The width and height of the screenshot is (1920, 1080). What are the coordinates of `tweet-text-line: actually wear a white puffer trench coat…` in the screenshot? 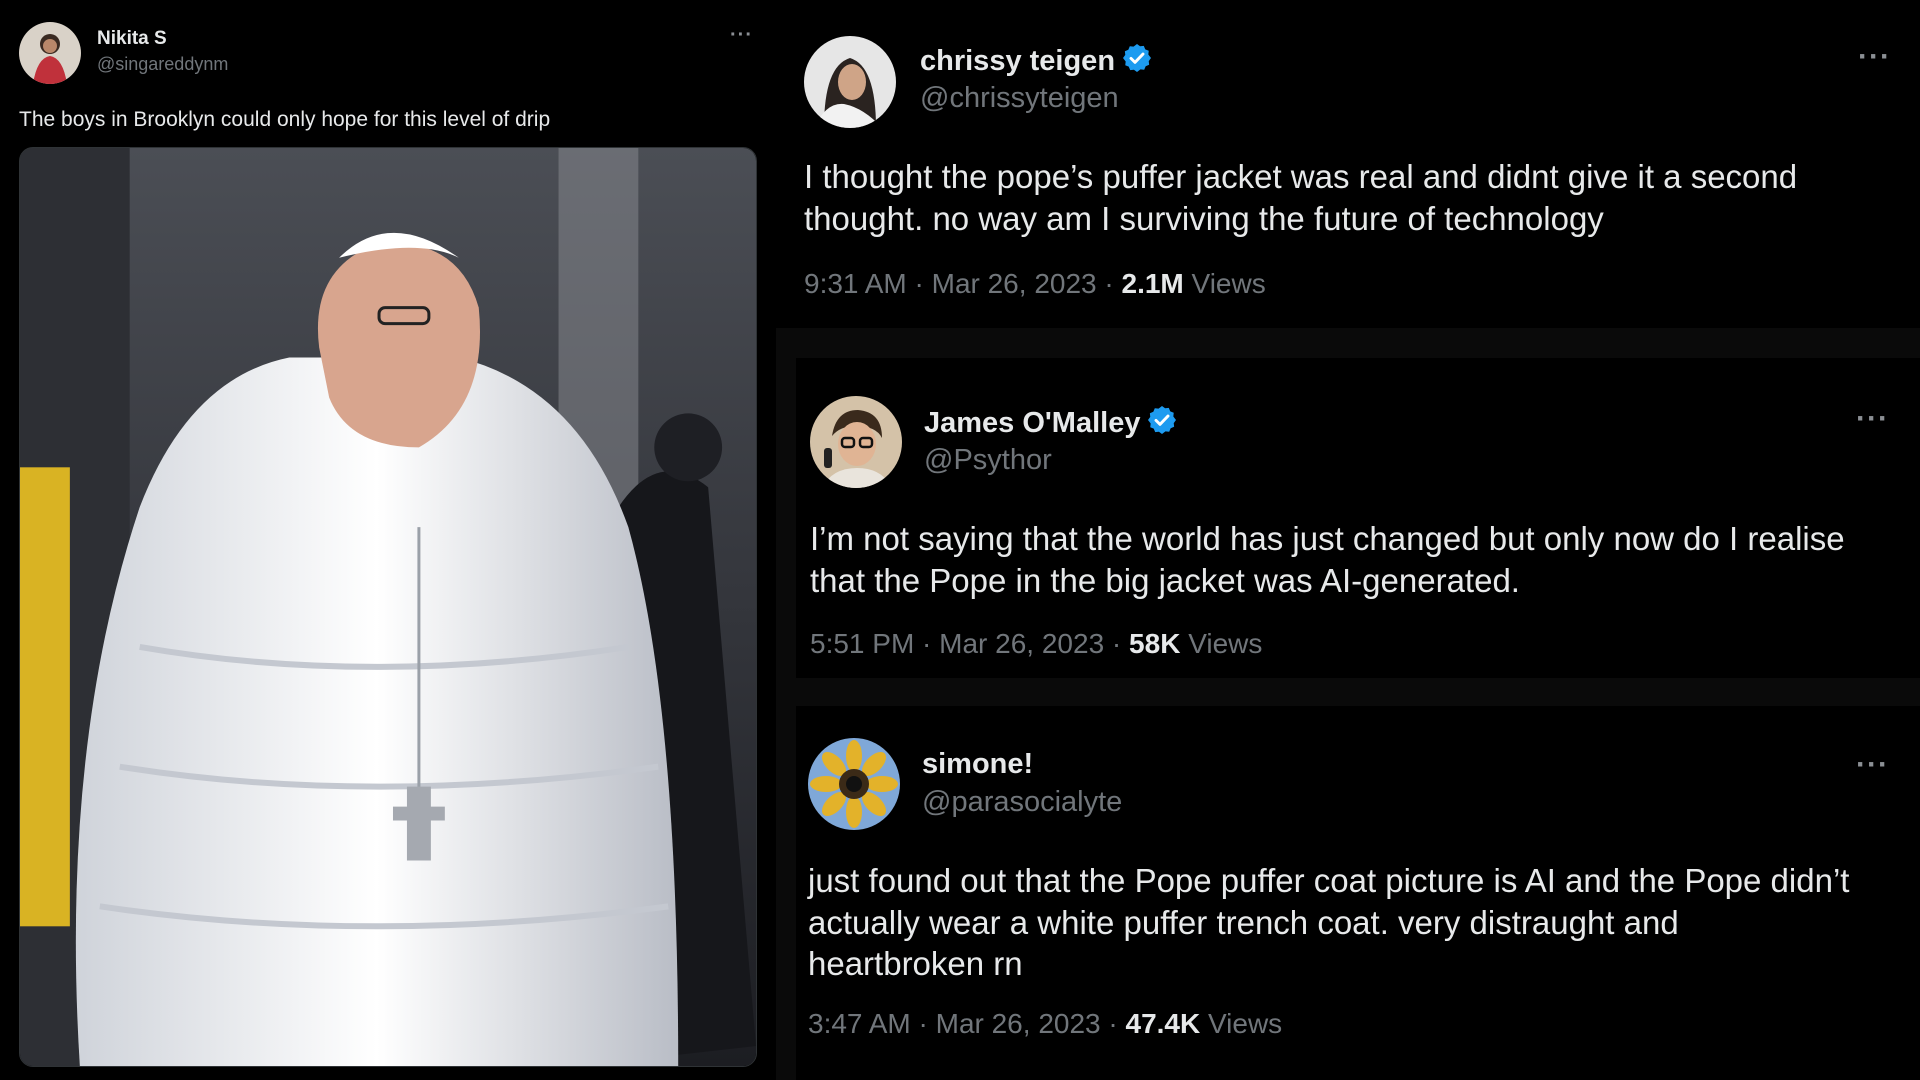 It's located at (1243, 922).